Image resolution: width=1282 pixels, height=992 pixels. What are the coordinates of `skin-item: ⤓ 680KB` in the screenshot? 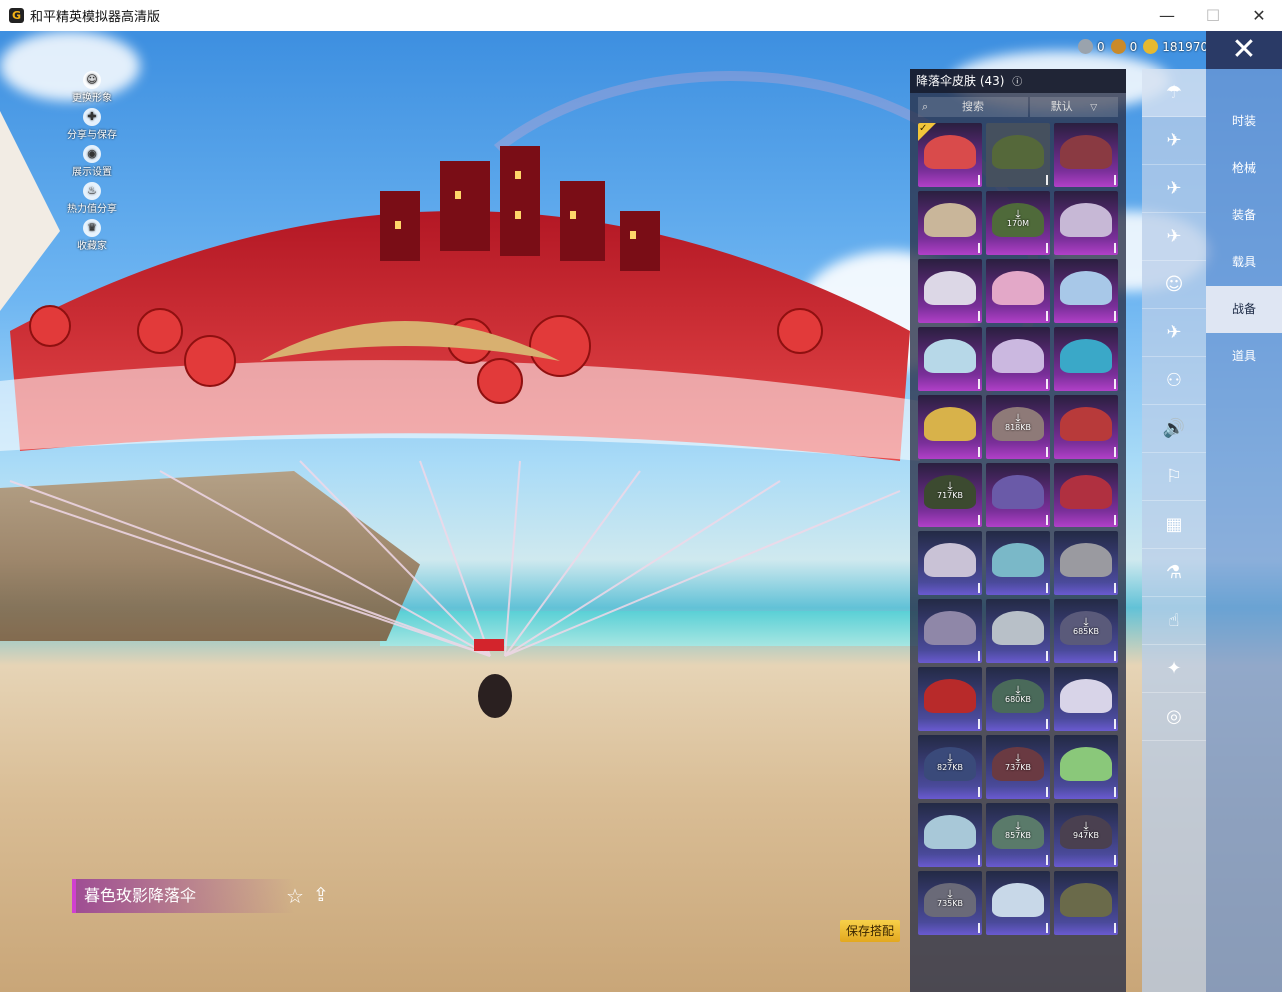 It's located at (1018, 699).